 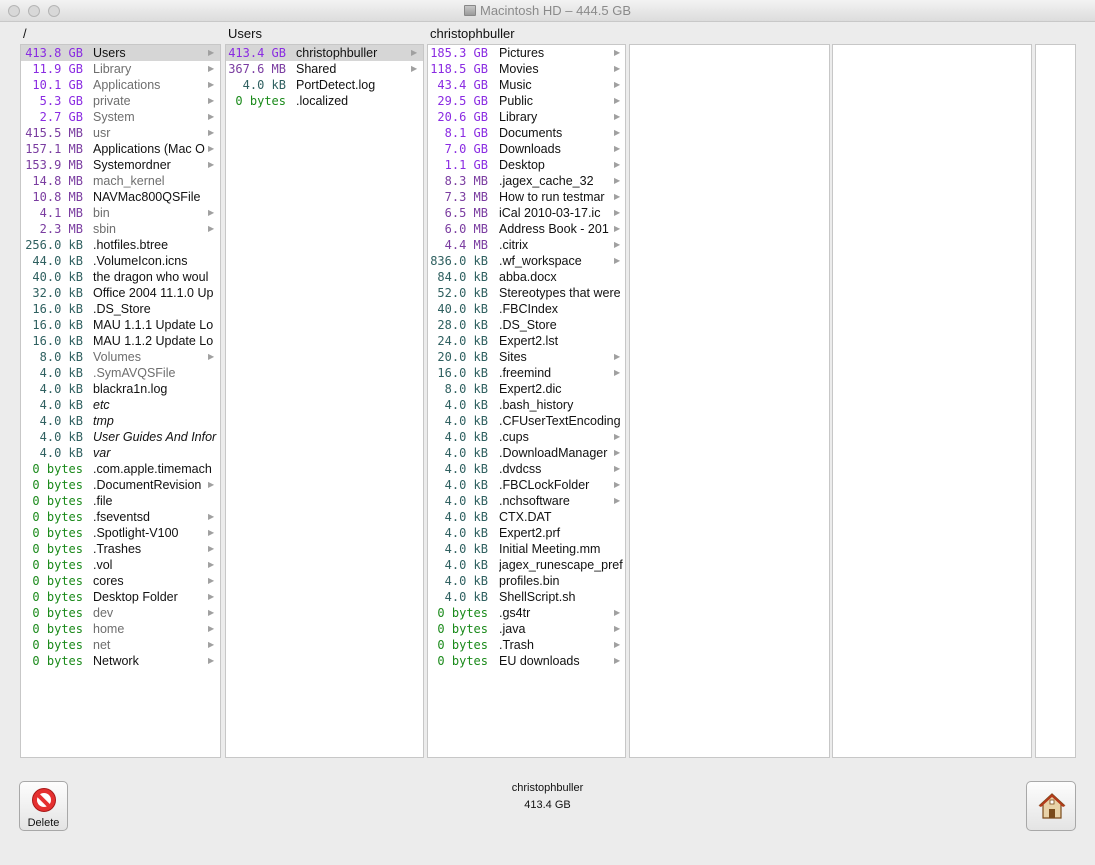 I want to click on file-row: 4.0 kB tmp, so click(x=120, y=421).